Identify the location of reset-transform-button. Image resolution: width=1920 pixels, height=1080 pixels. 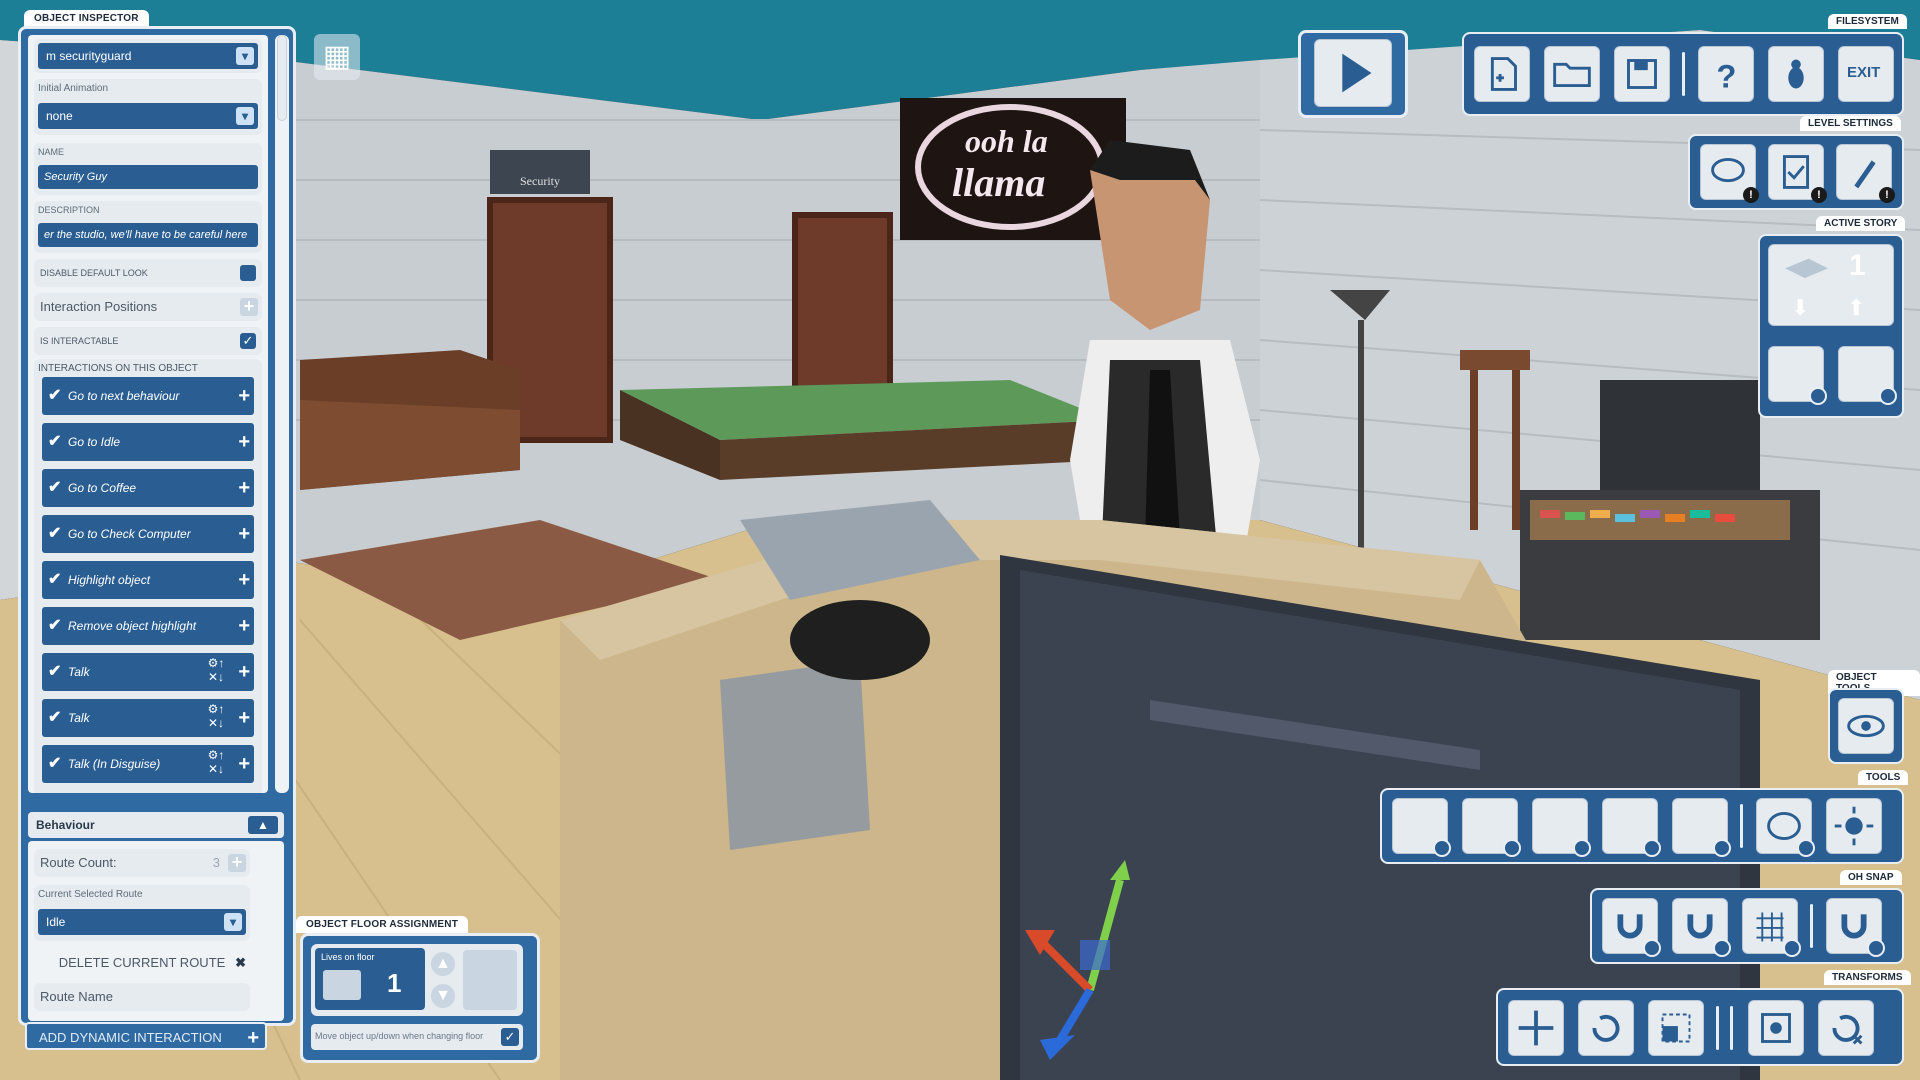
(1846, 1028).